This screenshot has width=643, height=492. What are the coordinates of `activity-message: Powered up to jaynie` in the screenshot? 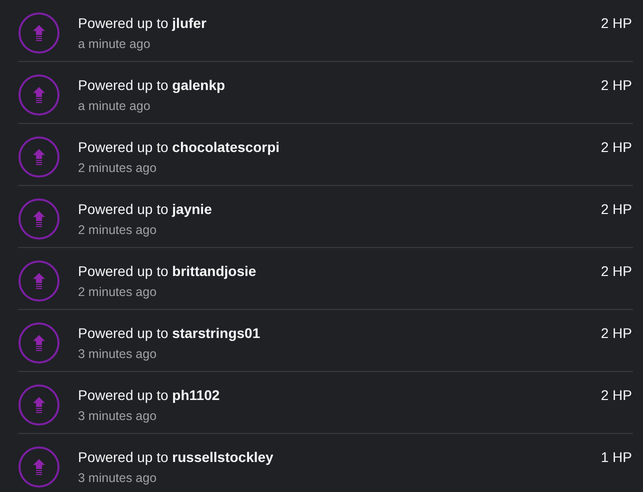 It's located at (145, 209).